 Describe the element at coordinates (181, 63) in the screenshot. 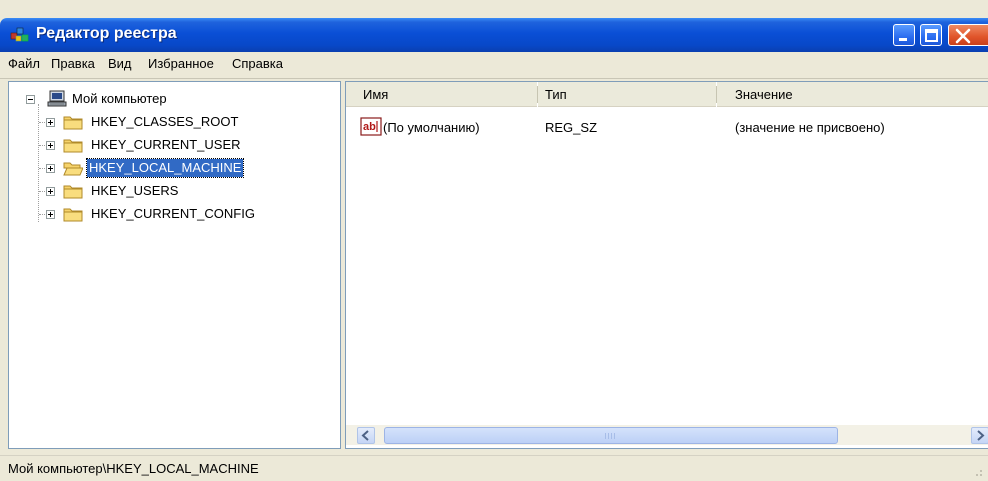

I see `menu-favorites: Избранное` at that location.